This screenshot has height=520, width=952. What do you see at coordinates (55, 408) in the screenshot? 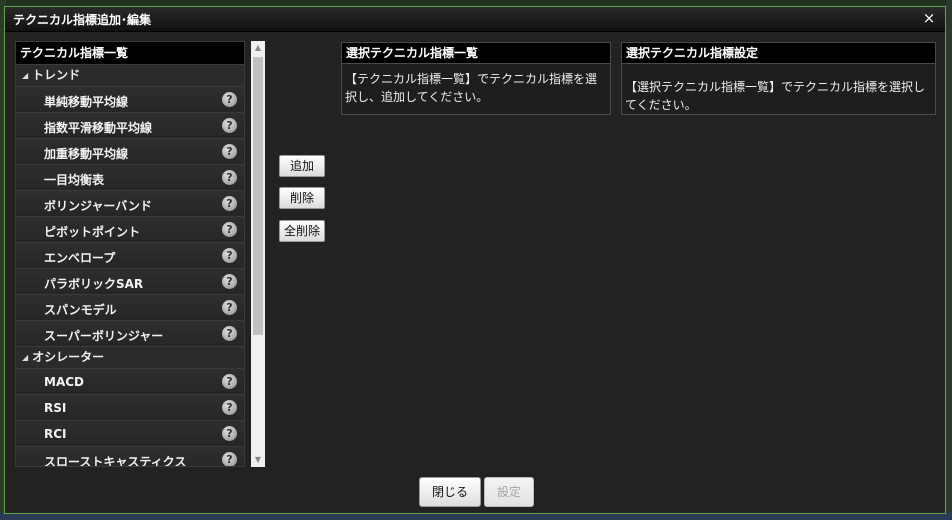
I see `list-item-label: RSI` at bounding box center [55, 408].